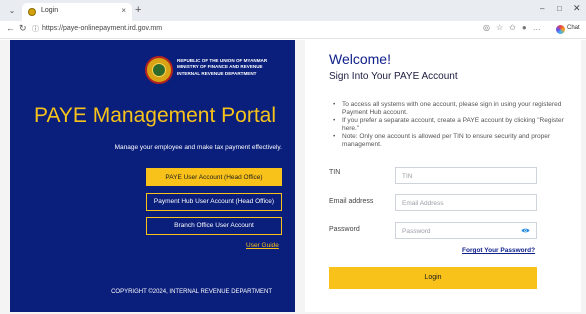 The width and height of the screenshot is (586, 314). What do you see at coordinates (138, 10) in the screenshot?
I see `new-tab-icon: +` at bounding box center [138, 10].